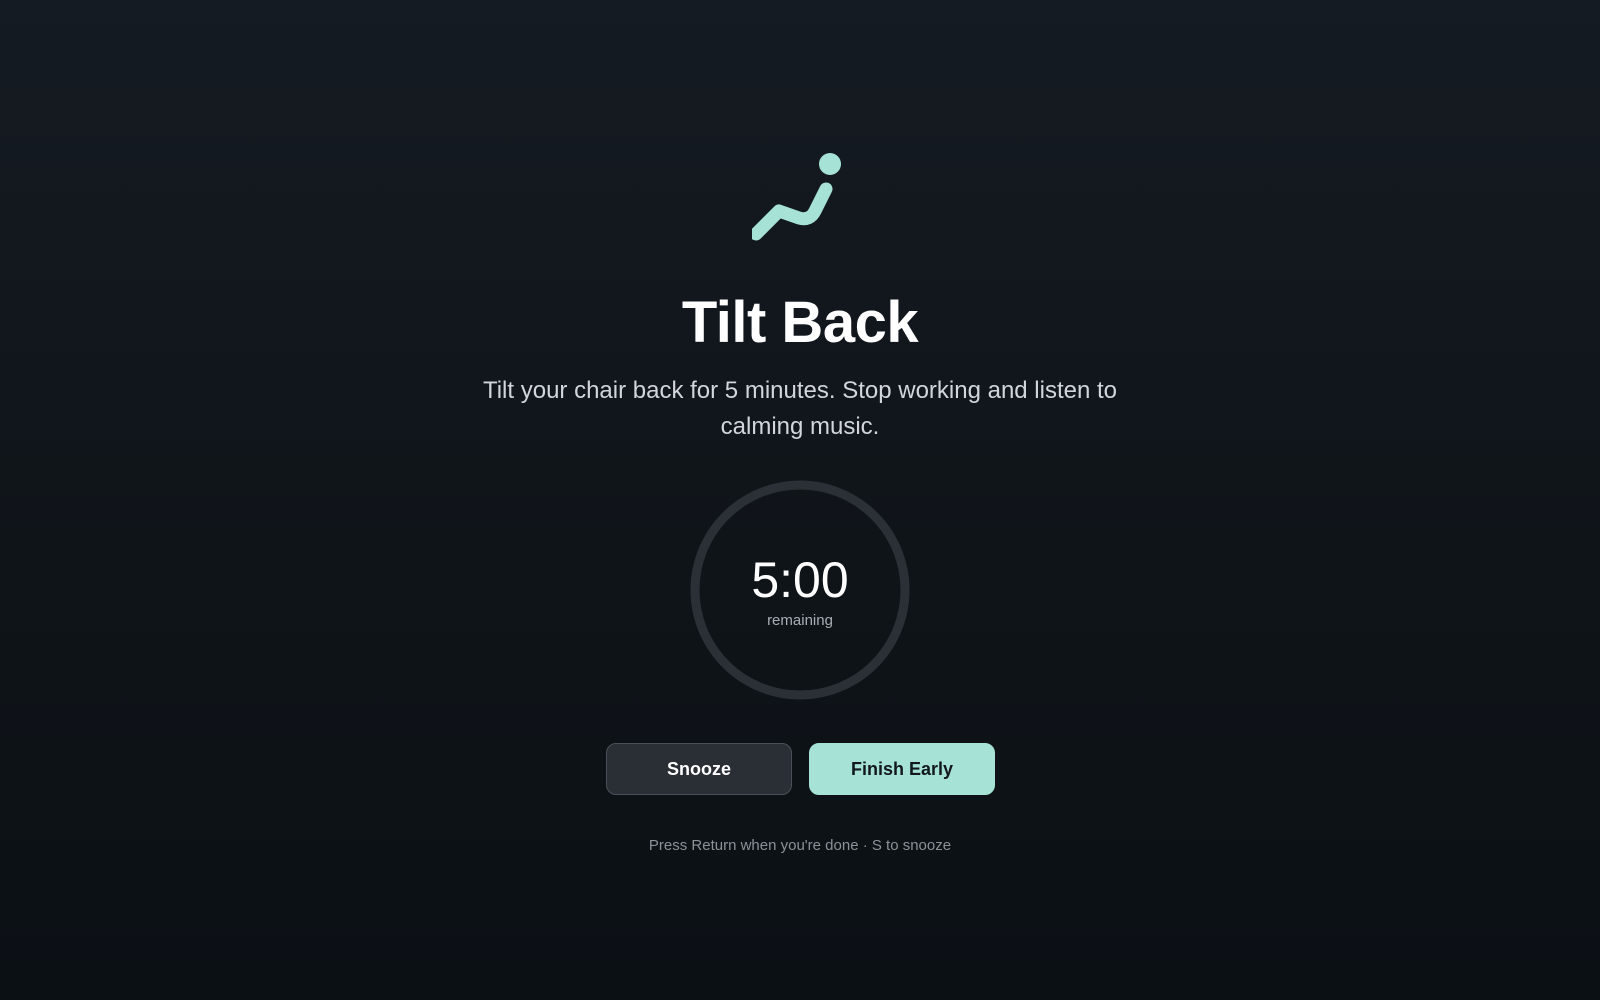 The height and width of the screenshot is (1000, 1600). I want to click on countdown-timer: 5:00 remaining, so click(800, 590).